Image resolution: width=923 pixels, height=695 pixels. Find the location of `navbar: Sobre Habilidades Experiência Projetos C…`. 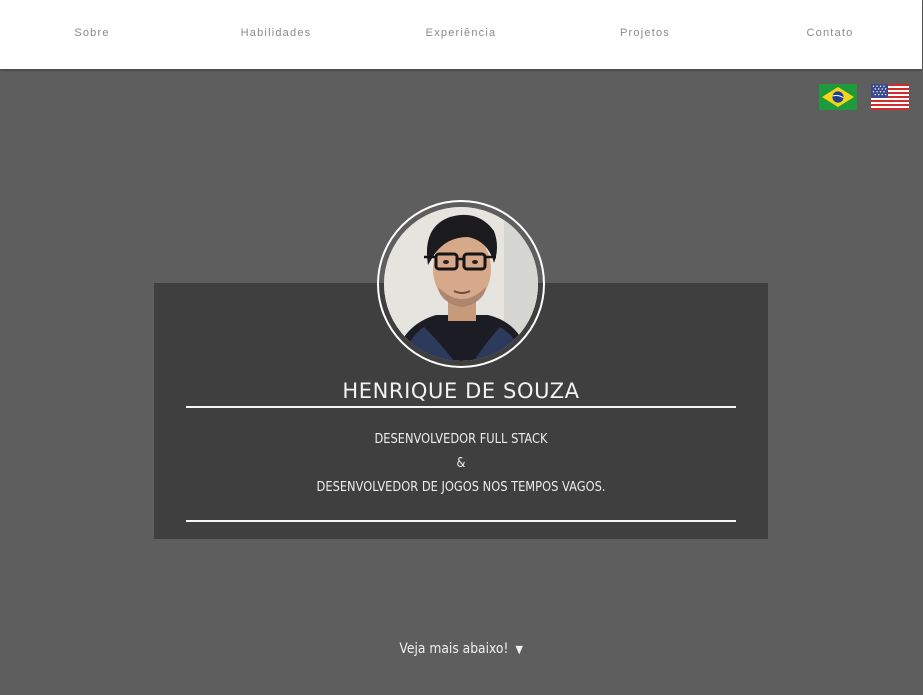

navbar: Sobre Habilidades Experiência Projetos C… is located at coordinates (461, 34).